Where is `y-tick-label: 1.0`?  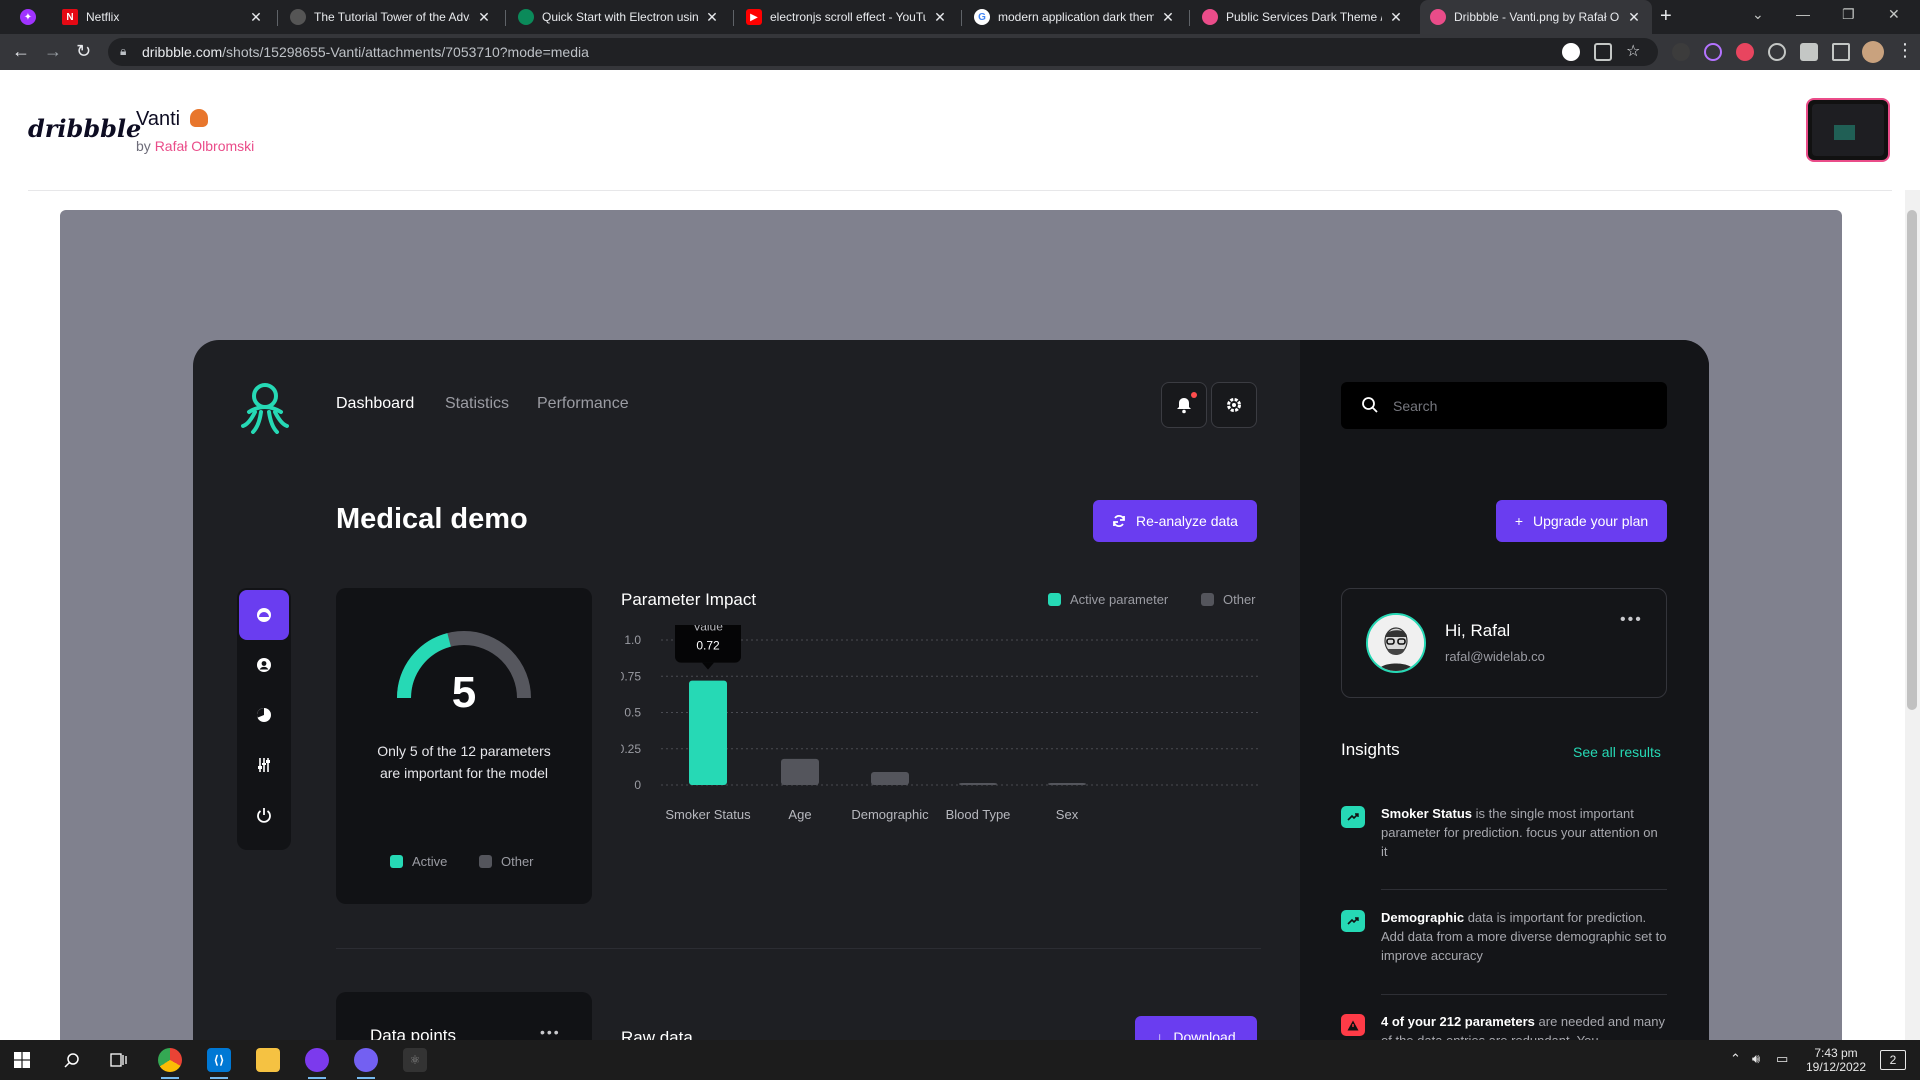
y-tick-label: 1.0 is located at coordinates (632, 640).